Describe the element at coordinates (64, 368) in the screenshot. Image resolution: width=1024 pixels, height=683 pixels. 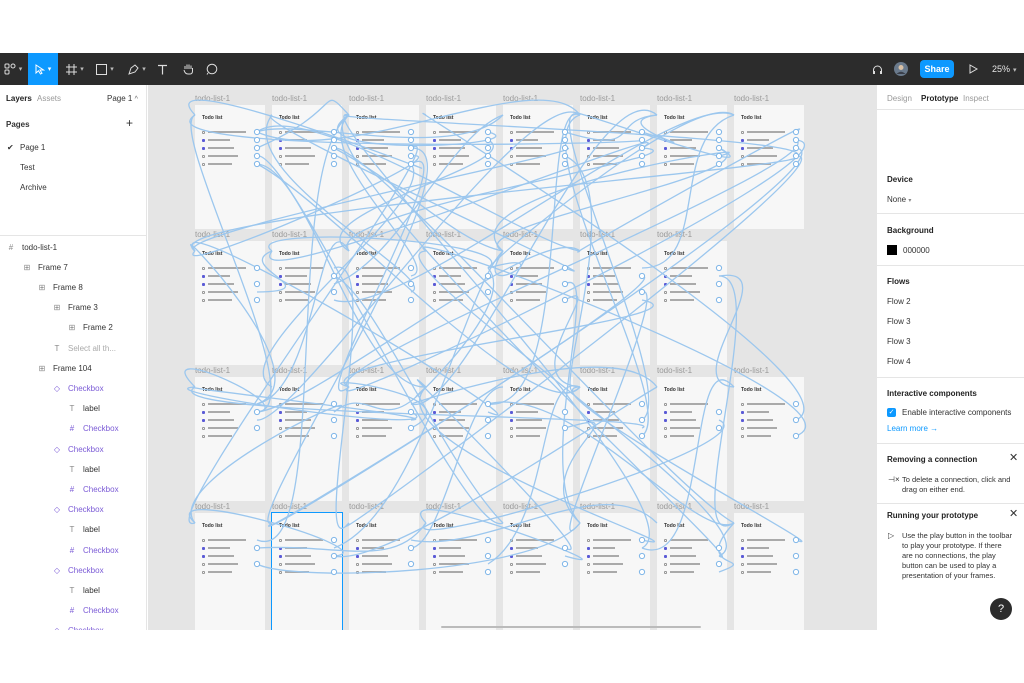
I see `layer-item: ⊞ Frame 104` at that location.